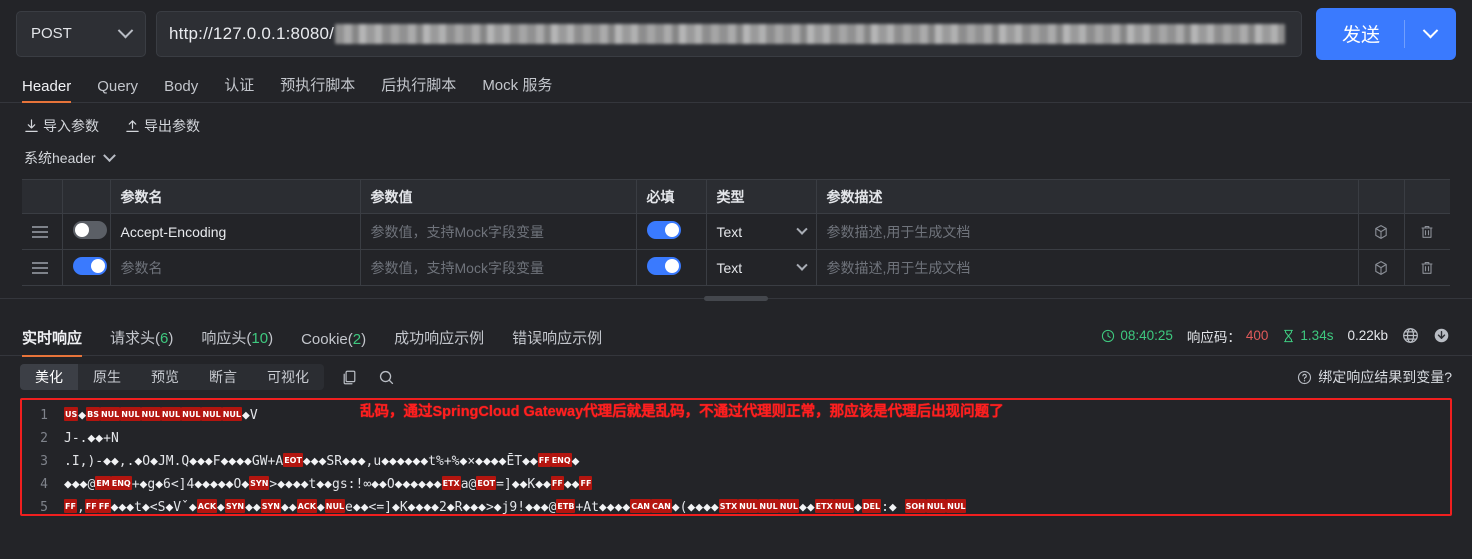 This screenshot has height=559, width=1472. I want to click on response-tab-live: 实时响应, so click(52, 342).